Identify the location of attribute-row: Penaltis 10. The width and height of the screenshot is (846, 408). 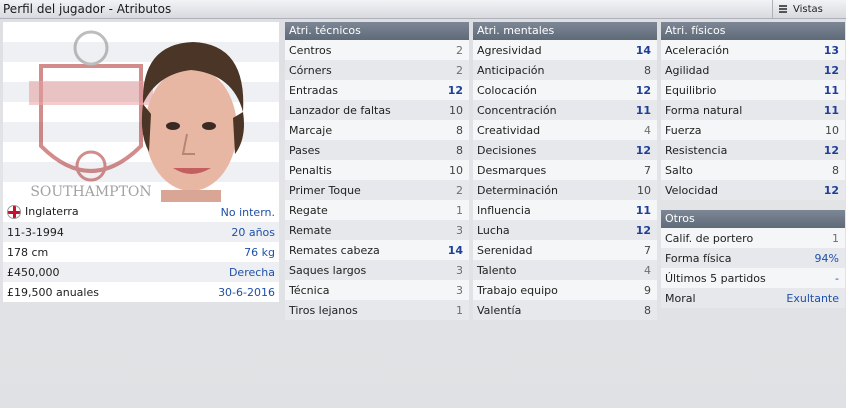
(377, 170).